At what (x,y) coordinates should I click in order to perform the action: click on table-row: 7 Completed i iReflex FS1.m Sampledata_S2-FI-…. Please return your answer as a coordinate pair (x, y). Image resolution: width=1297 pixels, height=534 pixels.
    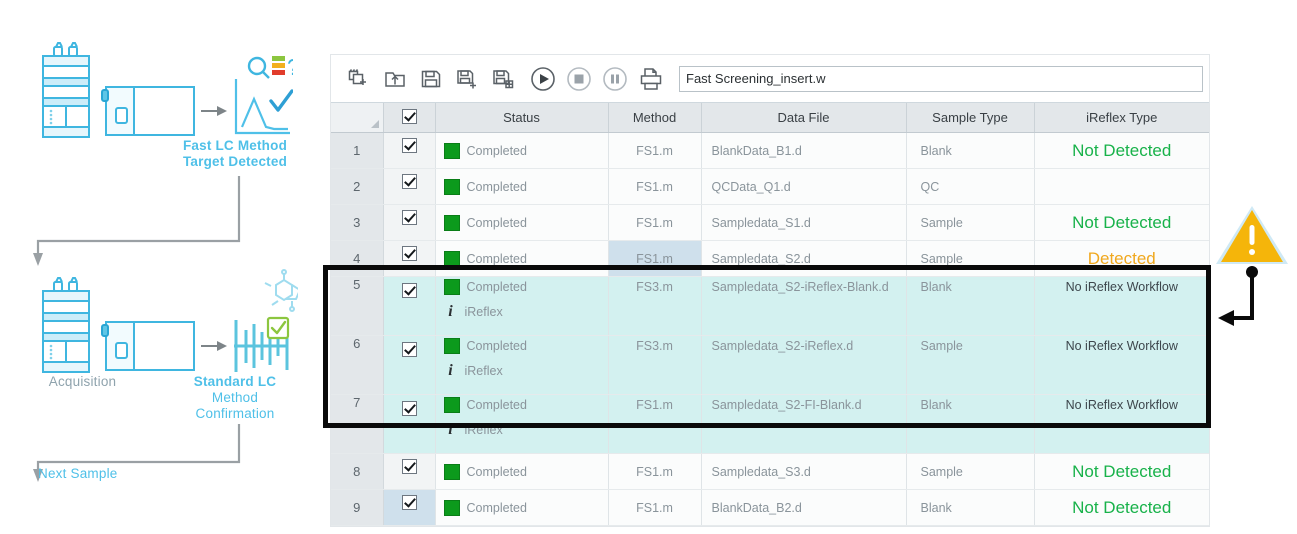
    Looking at the image, I should click on (770, 424).